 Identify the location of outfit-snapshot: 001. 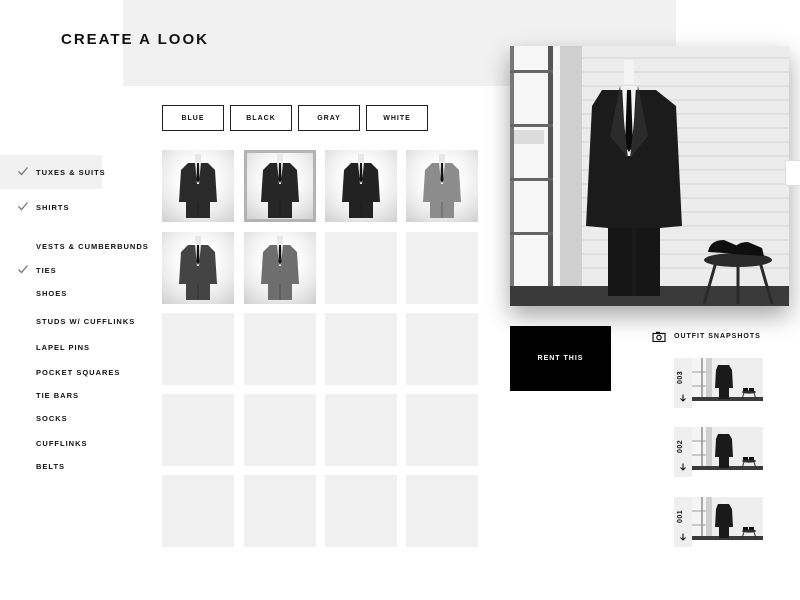
(718, 522).